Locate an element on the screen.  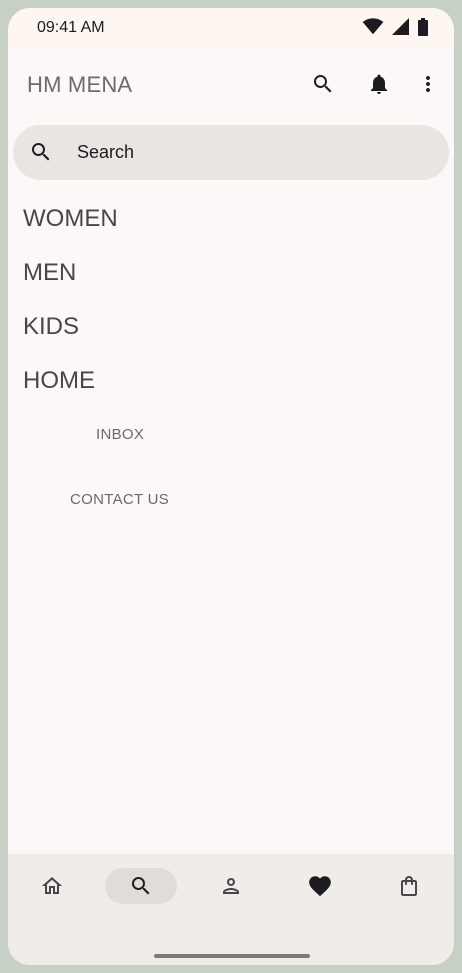
category-men: MEN is located at coordinates (49, 273).